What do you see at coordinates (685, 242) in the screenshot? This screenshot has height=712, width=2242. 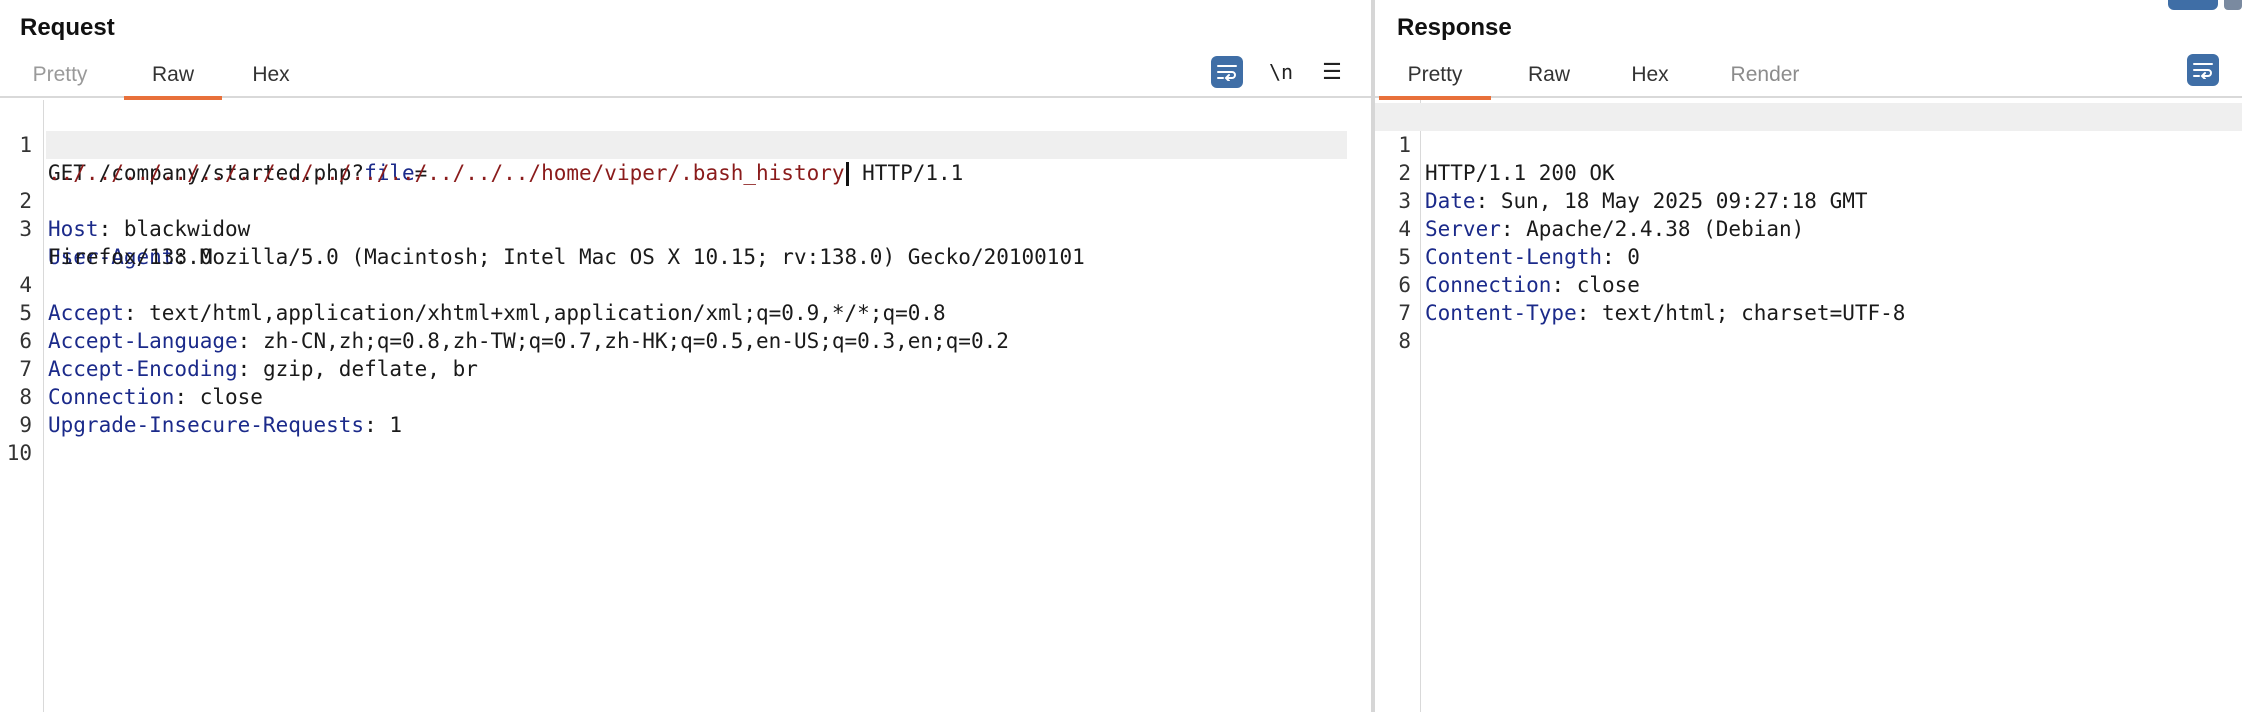 I see `request-line: Firefox/138.0` at bounding box center [685, 242].